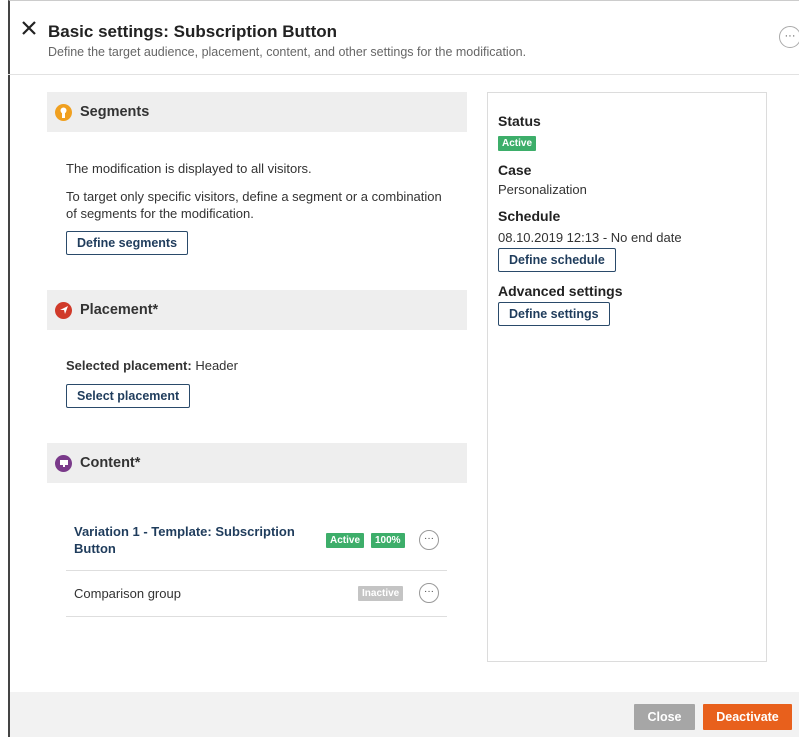 This screenshot has height=737, width=799. I want to click on content-section-header: Content*, so click(257, 463).